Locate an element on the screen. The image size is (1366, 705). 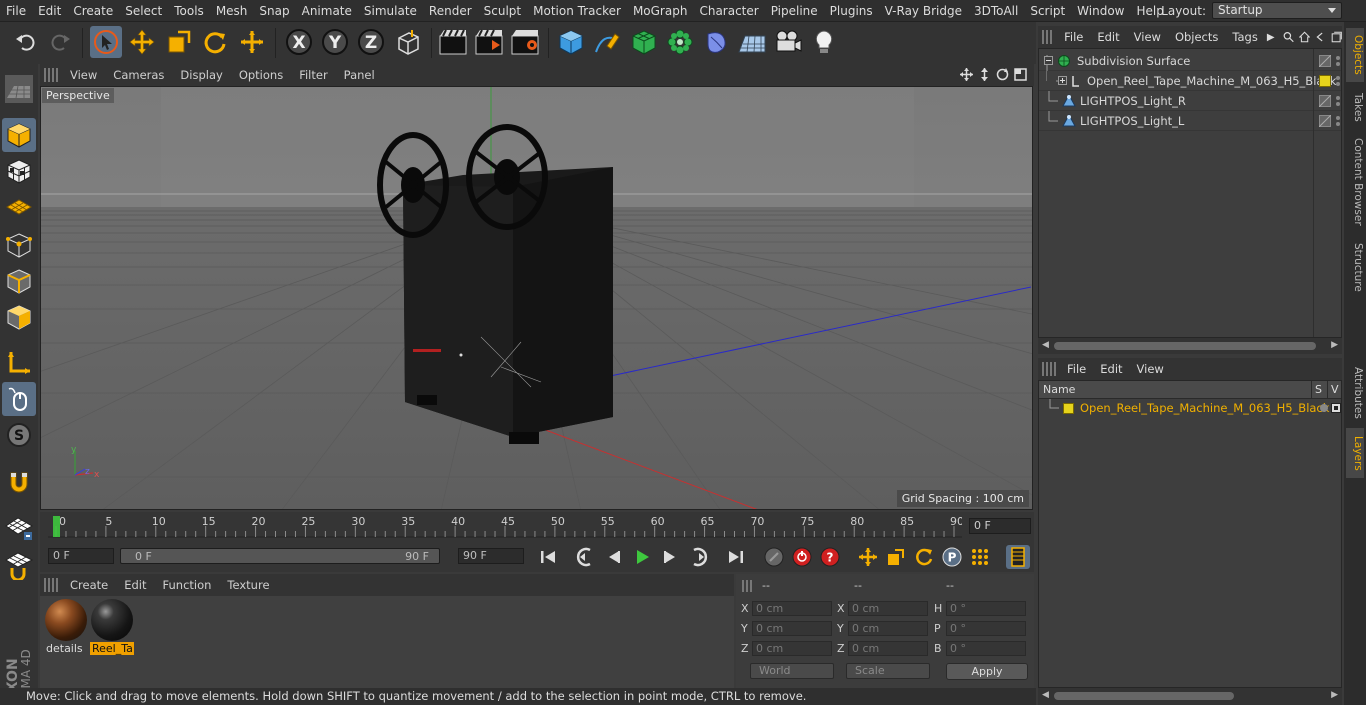
magnet-icon is located at coordinates (19, 483).